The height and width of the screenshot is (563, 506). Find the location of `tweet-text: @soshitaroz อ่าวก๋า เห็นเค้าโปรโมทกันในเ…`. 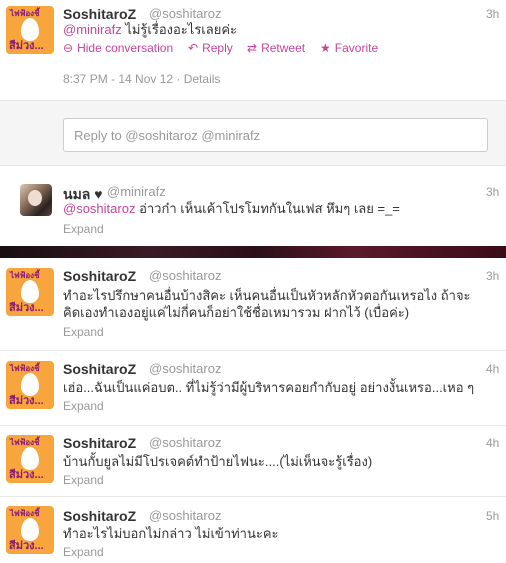

tweet-text: @soshitaroz อ่าวก๋า เห็นเค้าโปรโมทกันในเ… is located at coordinates (231, 209).